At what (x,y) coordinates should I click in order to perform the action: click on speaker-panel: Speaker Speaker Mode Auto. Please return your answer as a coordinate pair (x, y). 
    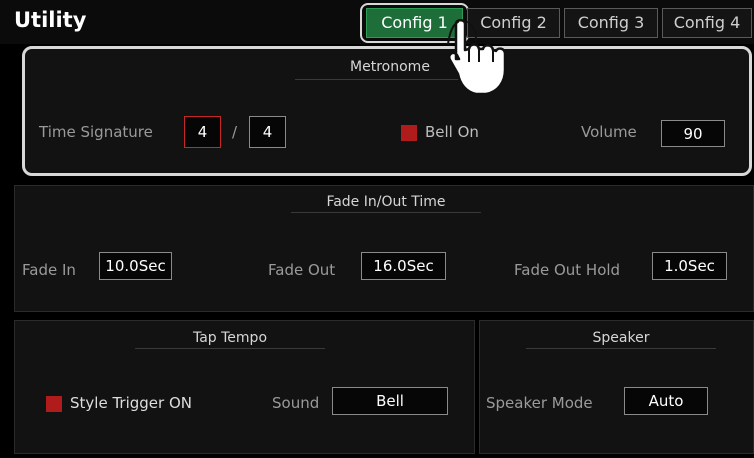
    Looking at the image, I should click on (616, 387).